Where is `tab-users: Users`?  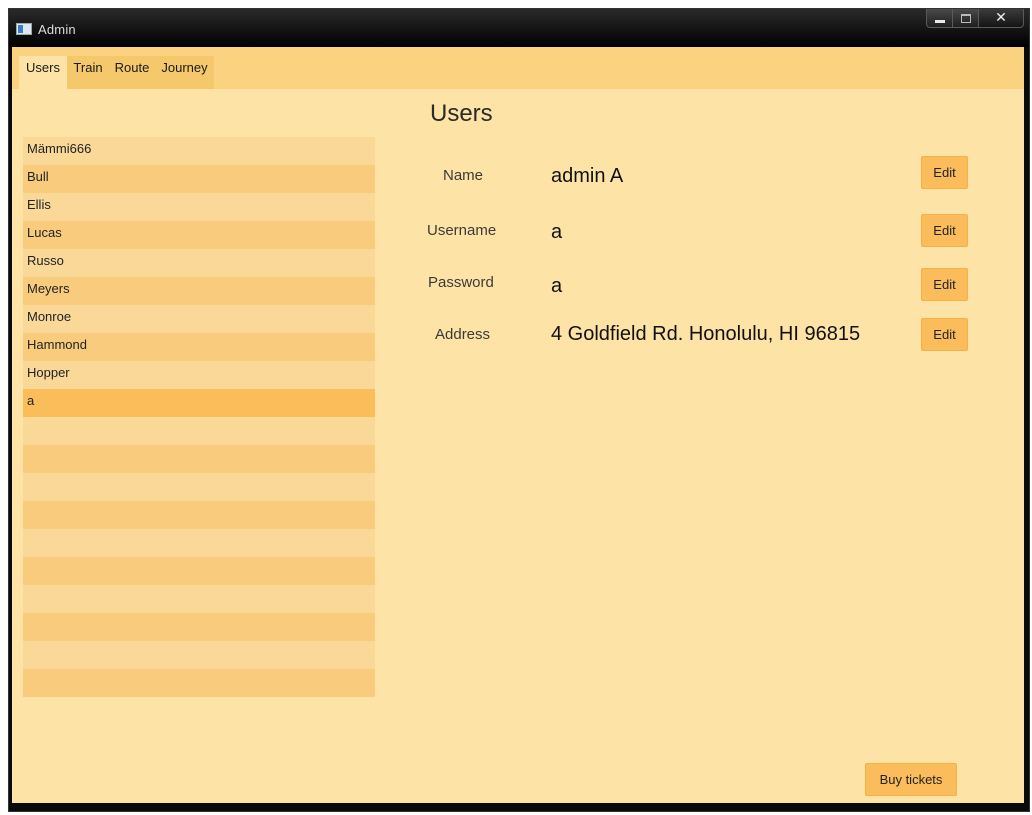 tab-users: Users is located at coordinates (43, 72).